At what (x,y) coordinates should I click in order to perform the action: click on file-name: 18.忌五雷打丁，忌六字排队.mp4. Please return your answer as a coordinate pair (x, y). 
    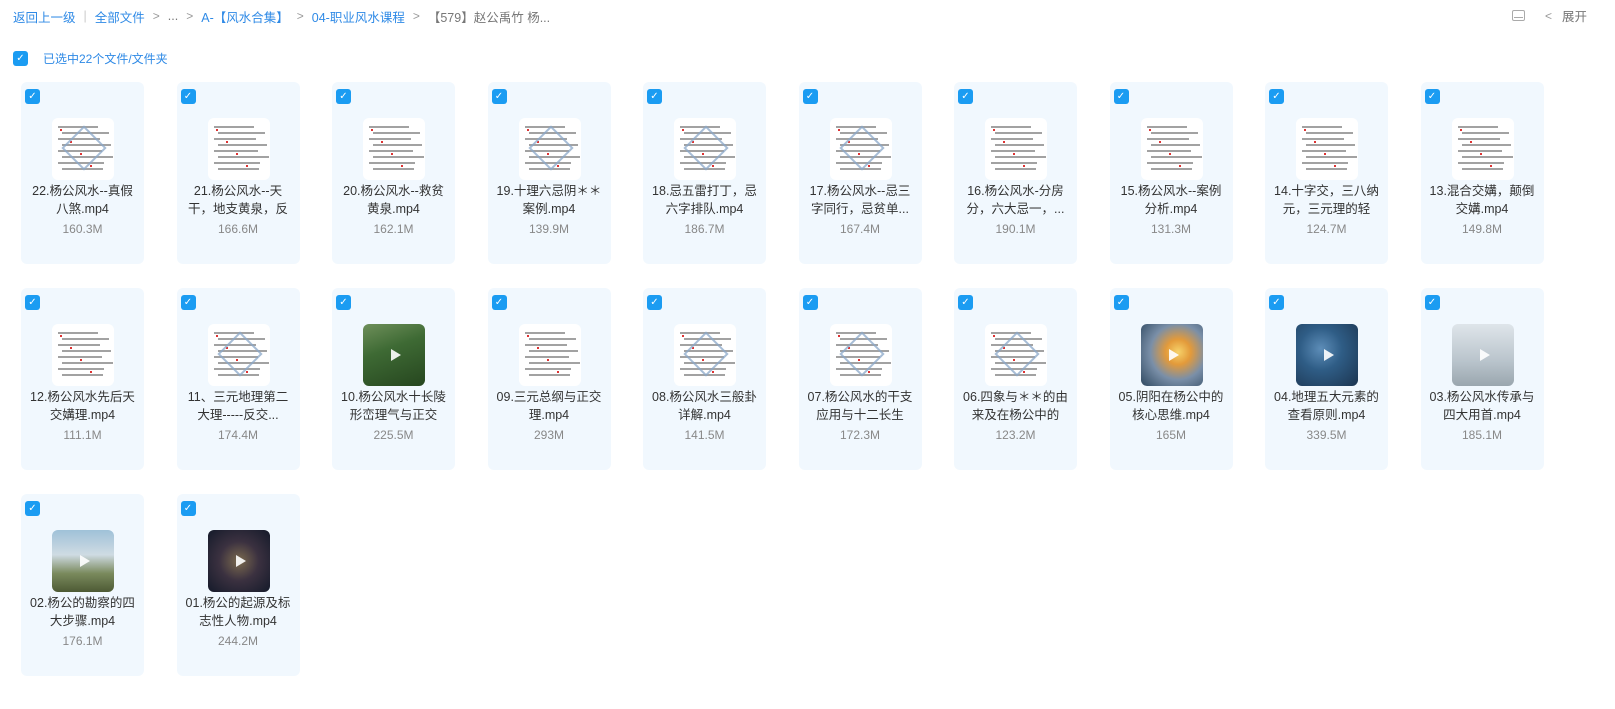
    Looking at the image, I should click on (704, 200).